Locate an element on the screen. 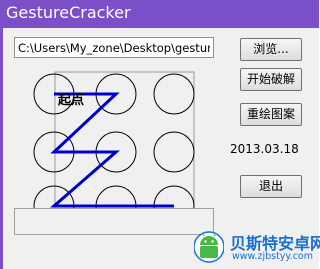 The height and width of the screenshot is (269, 320). window-title: GestureCracker is located at coordinates (68, 12).